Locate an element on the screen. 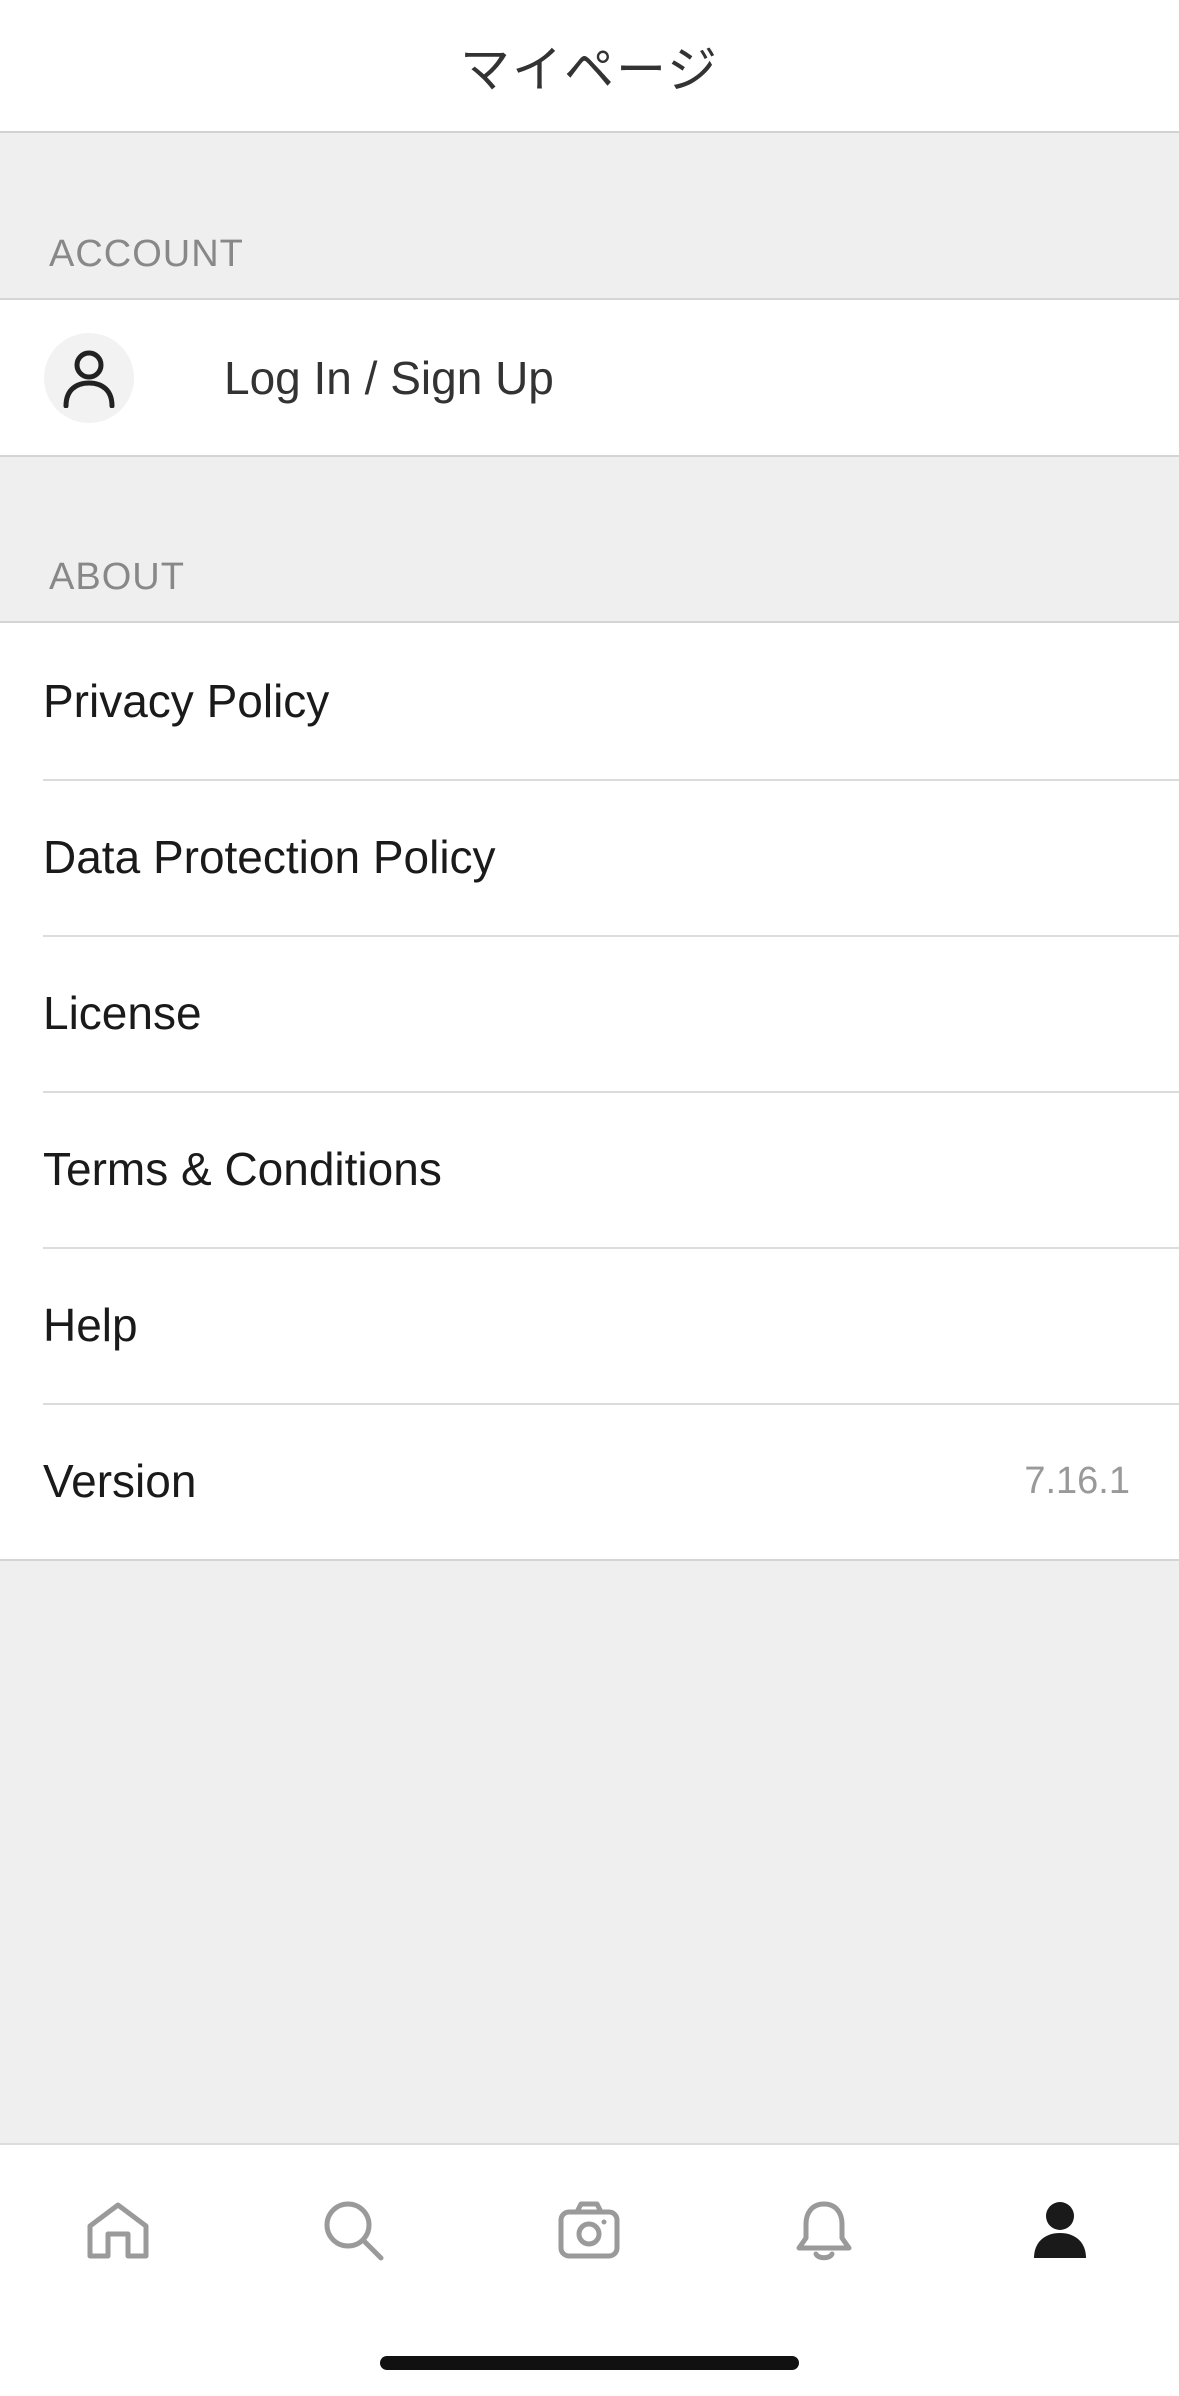 This screenshot has width=1179, height=2396. tab-my-page is located at coordinates (1060, 2230).